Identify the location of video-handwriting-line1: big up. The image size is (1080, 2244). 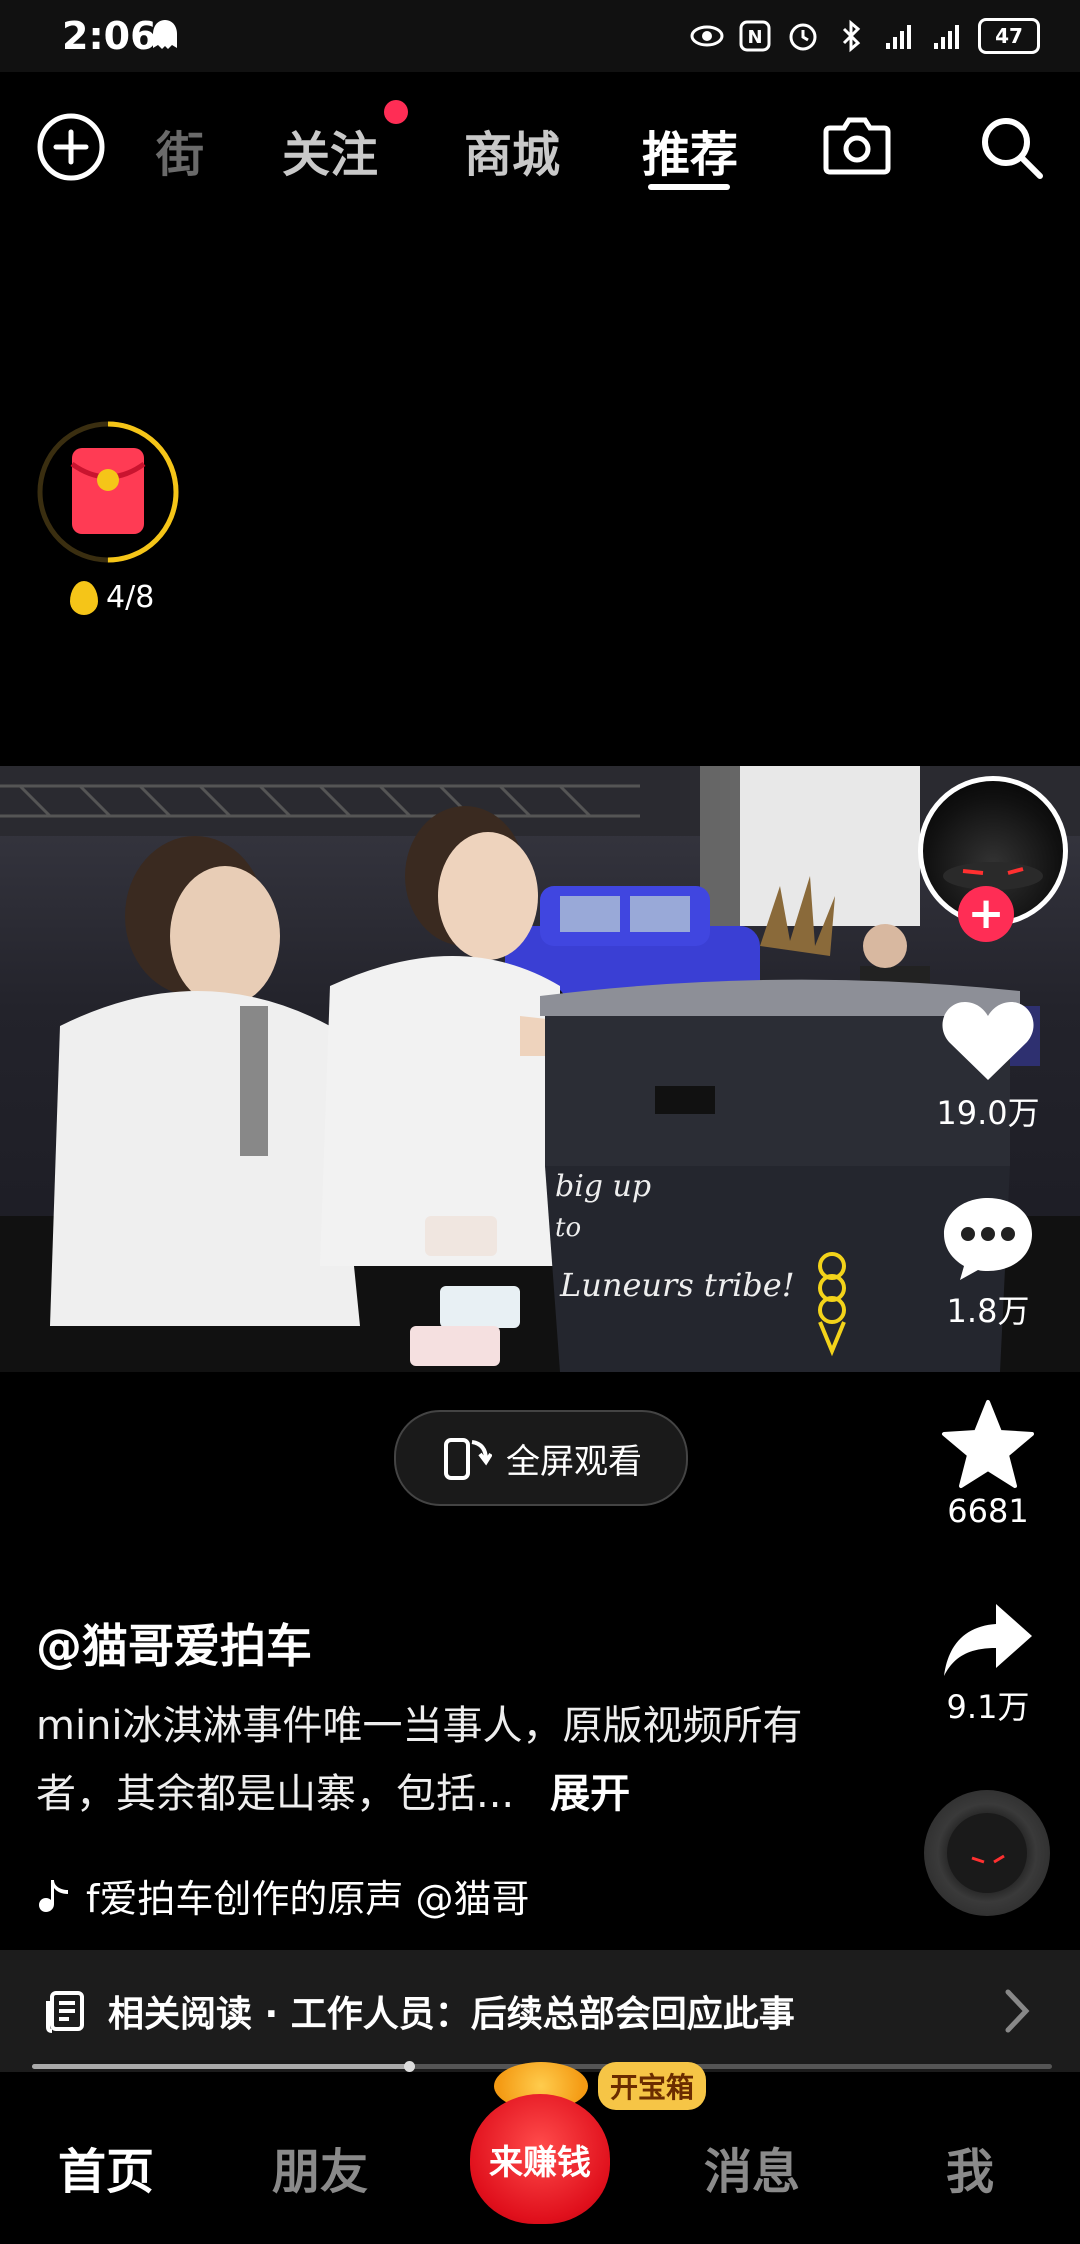
(603, 1186).